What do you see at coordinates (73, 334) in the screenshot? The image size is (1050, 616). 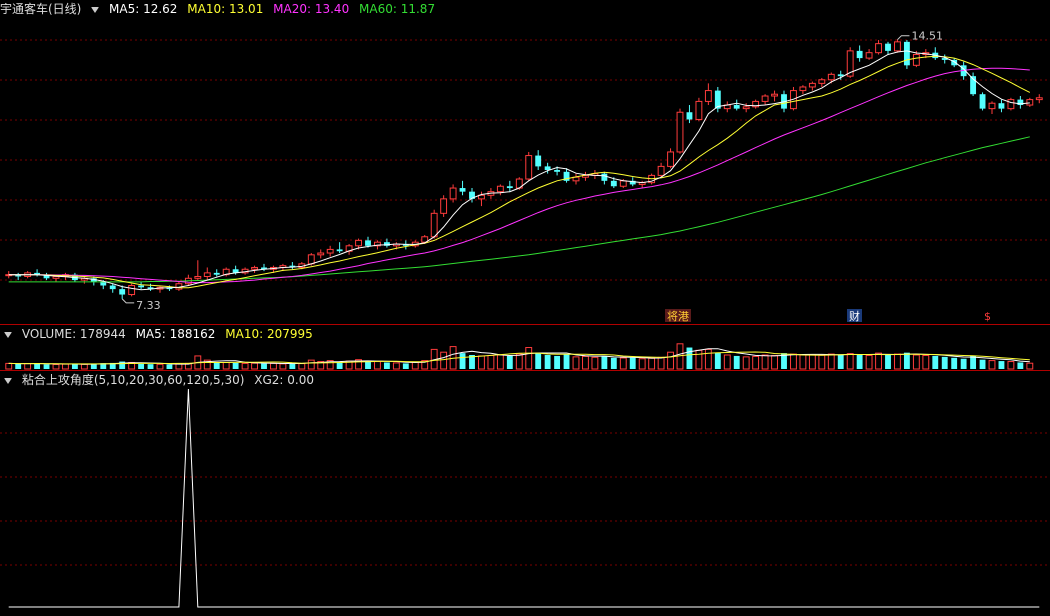 I see `volume-title: VOLUME: 178944` at bounding box center [73, 334].